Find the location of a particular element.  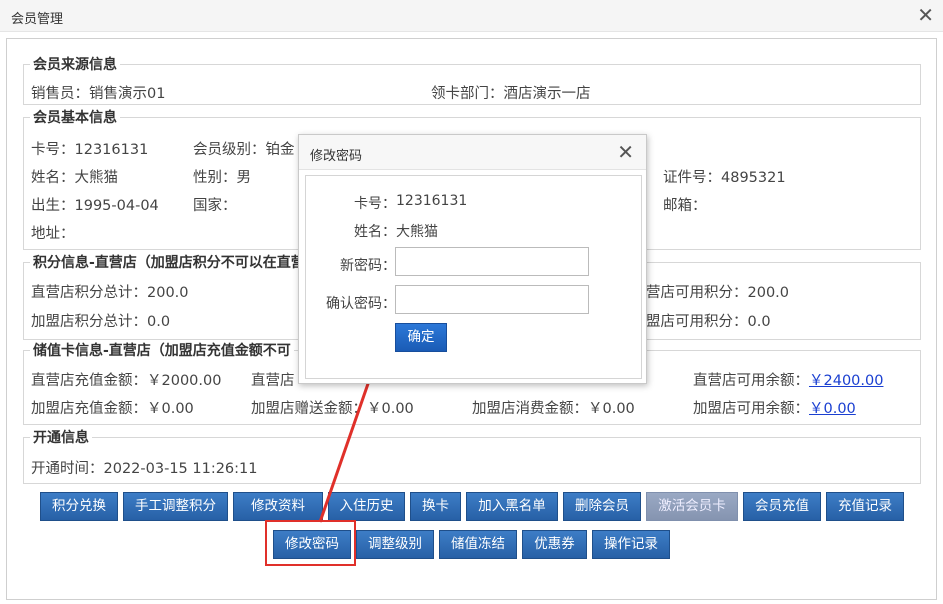

direct-gift-amount: 直营店 is located at coordinates (273, 381).